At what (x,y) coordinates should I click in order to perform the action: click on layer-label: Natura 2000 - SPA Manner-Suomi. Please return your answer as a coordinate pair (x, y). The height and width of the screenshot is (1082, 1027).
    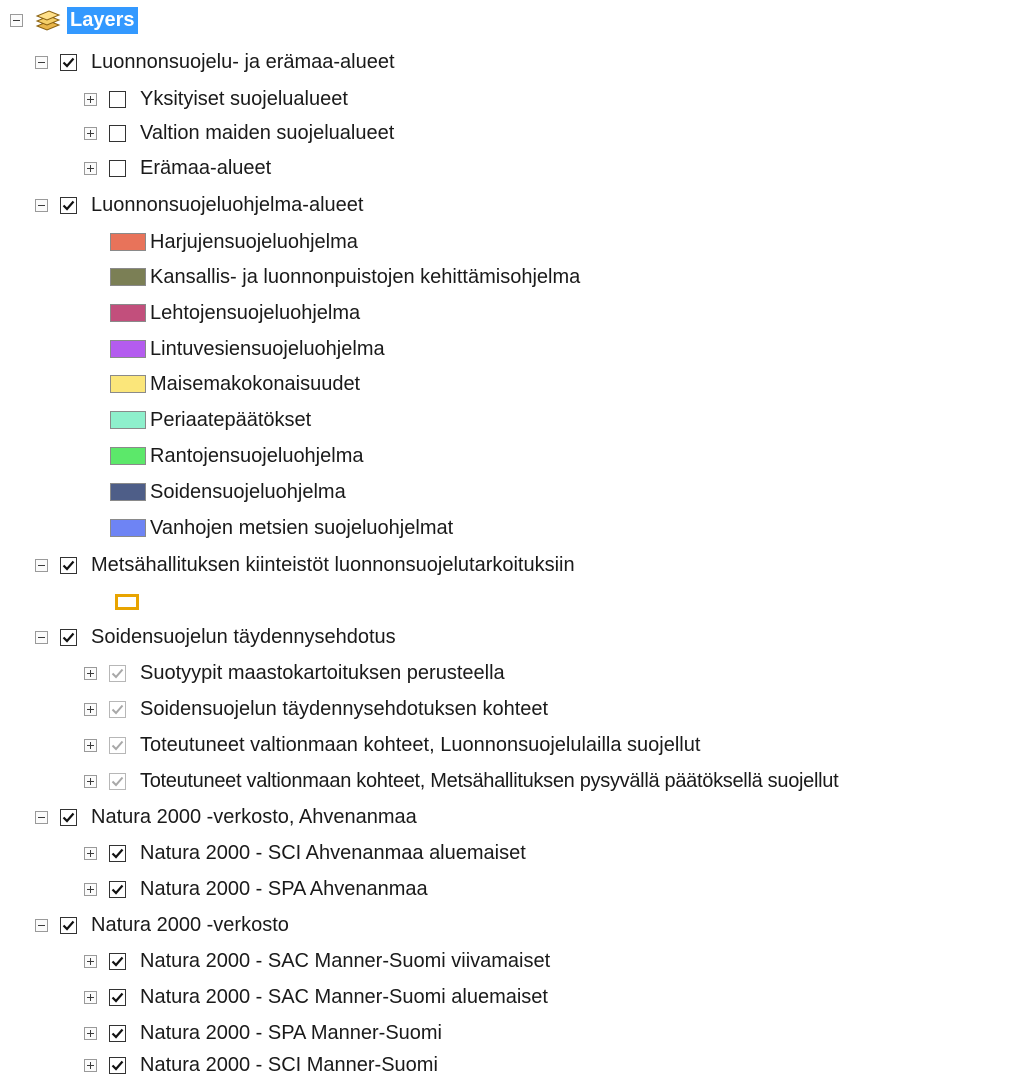
    Looking at the image, I should click on (291, 1032).